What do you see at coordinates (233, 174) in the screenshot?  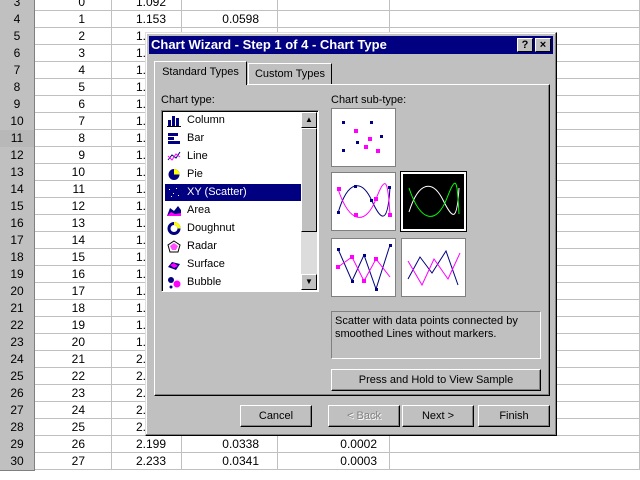 I see `chart-type-pie: Pie` at bounding box center [233, 174].